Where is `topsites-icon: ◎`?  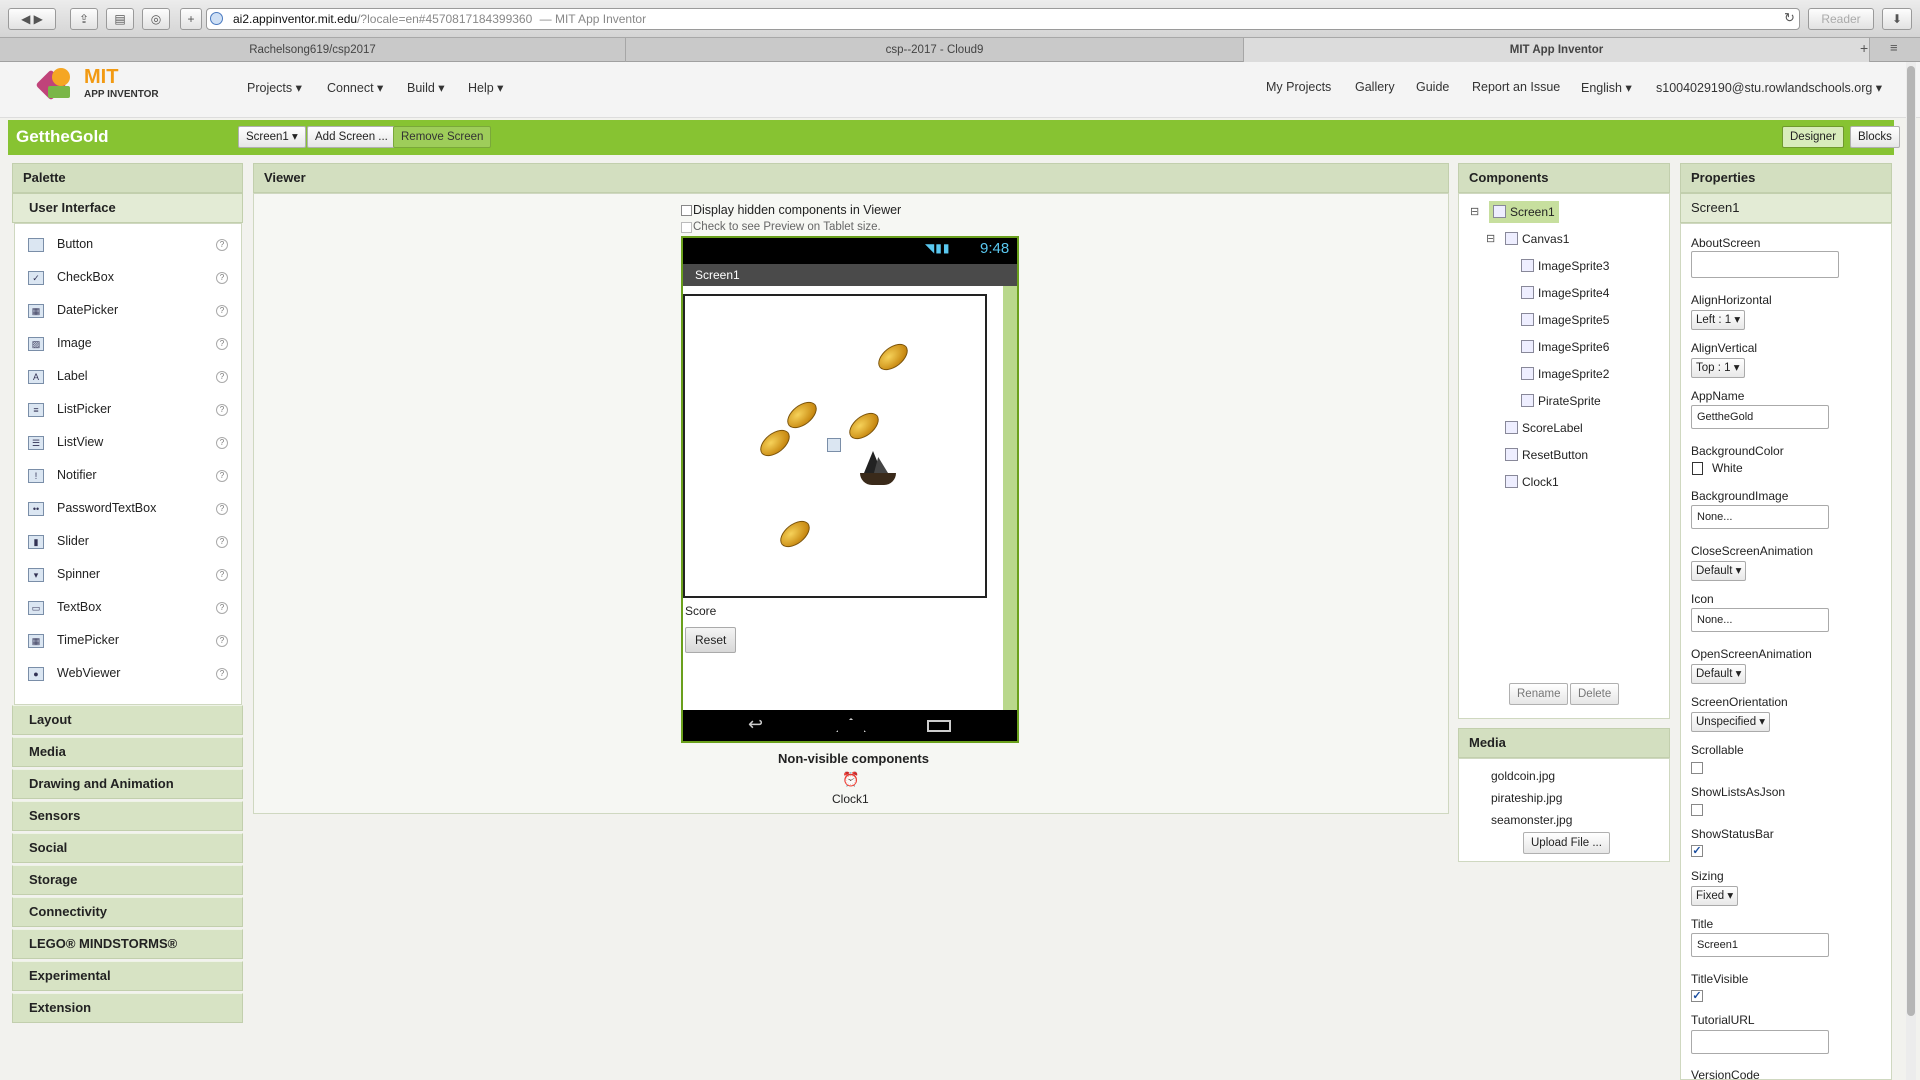
topsites-icon: ◎ is located at coordinates (156, 19).